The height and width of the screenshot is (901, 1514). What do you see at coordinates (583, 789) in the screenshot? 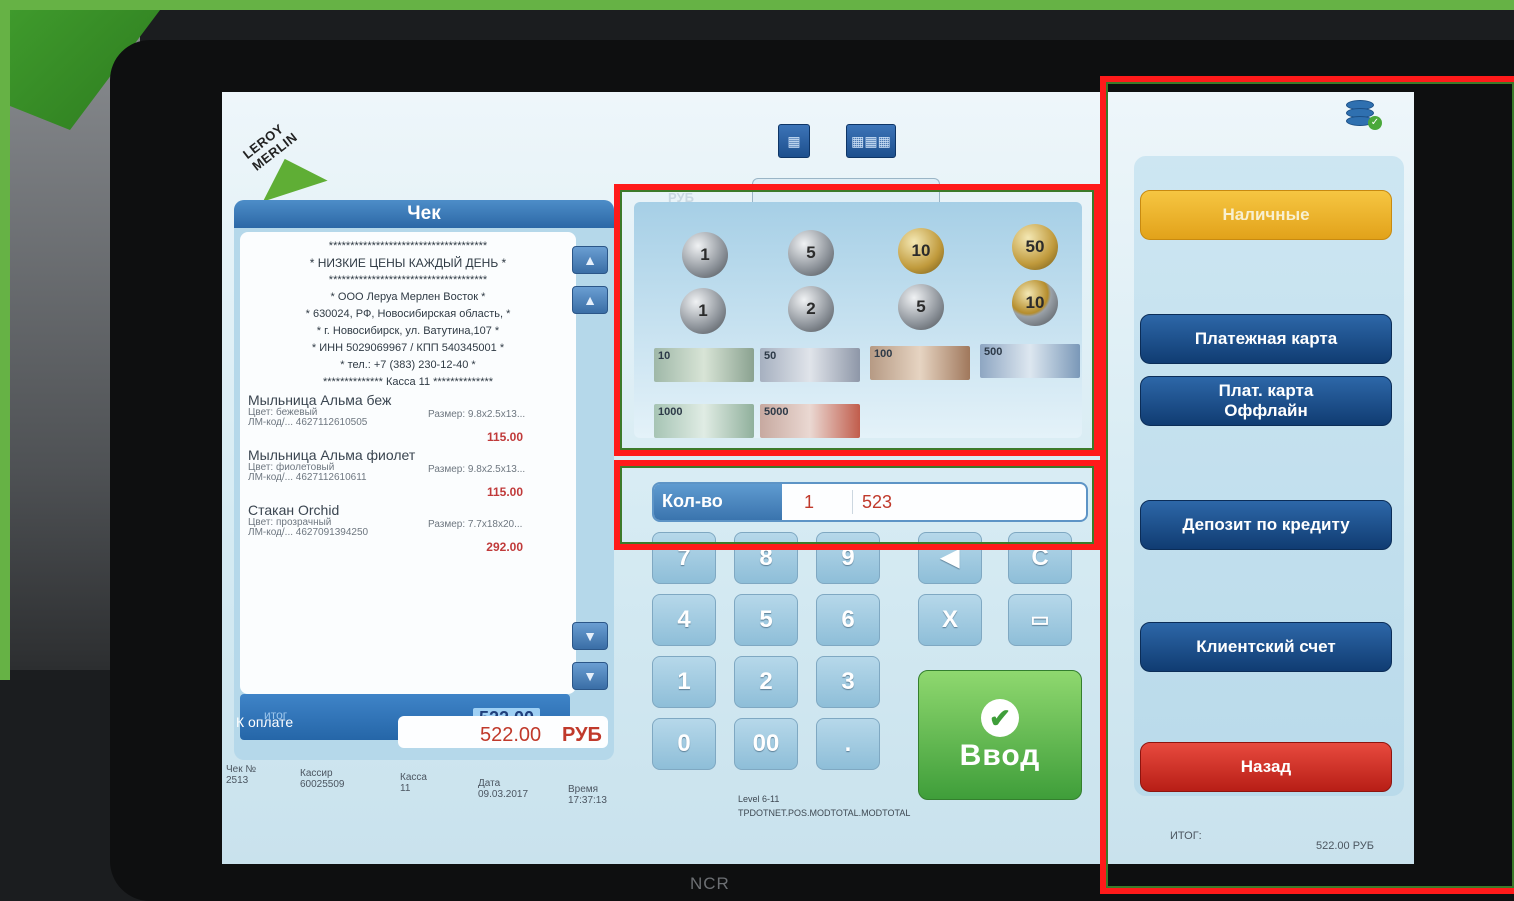
I see `time-label: Время` at bounding box center [583, 789].